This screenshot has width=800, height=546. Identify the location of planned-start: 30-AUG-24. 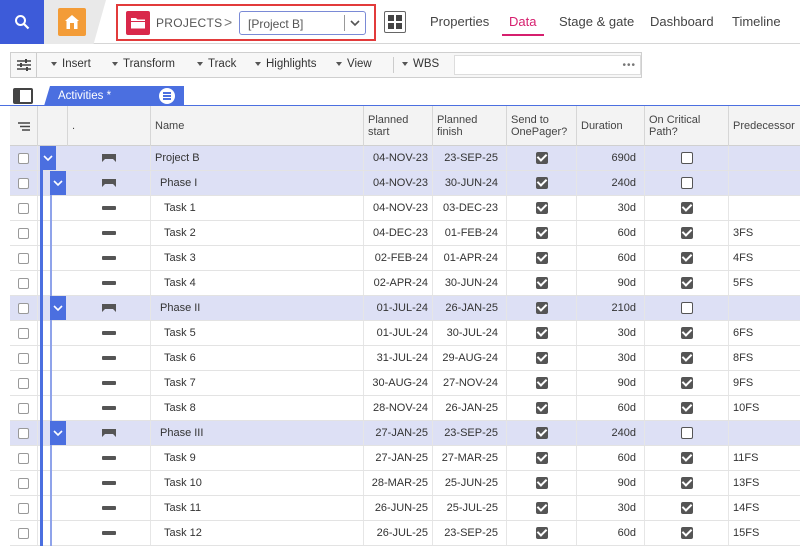
(400, 383).